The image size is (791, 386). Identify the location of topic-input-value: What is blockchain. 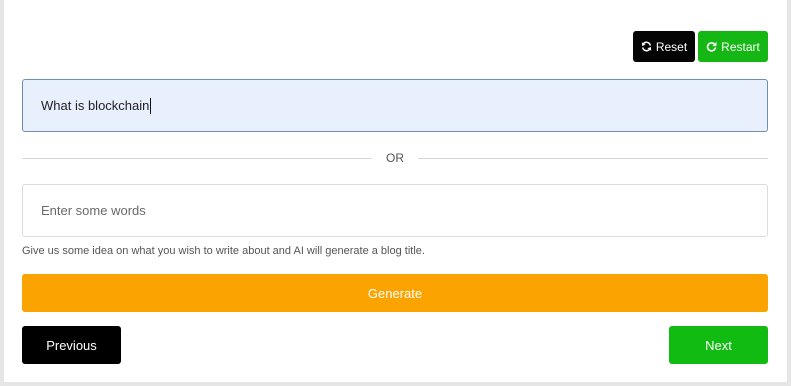
(95, 105).